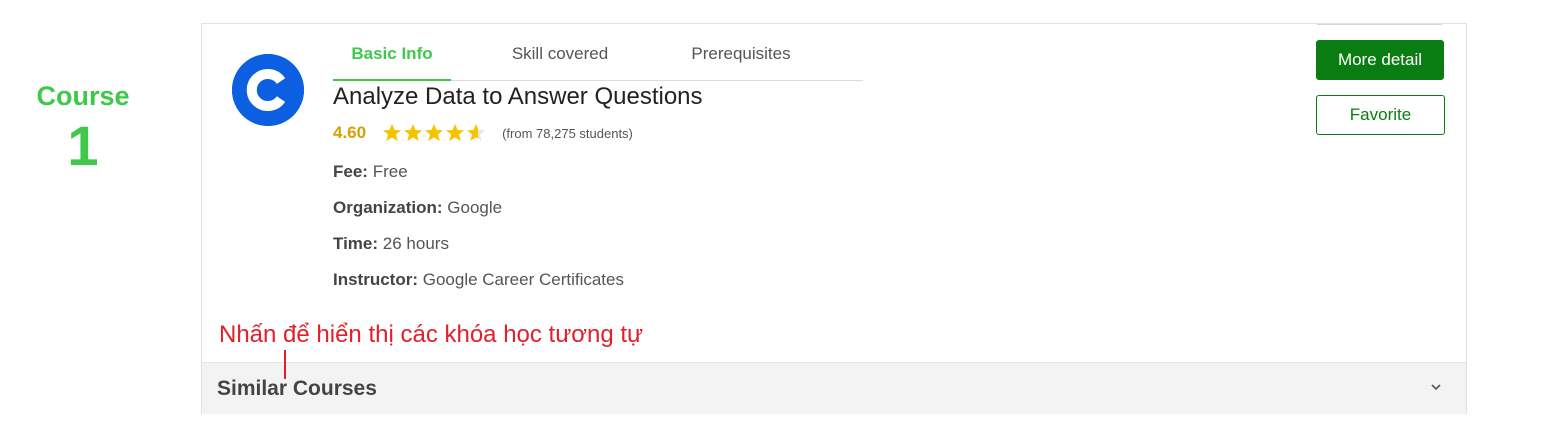 This screenshot has width=1565, height=431. What do you see at coordinates (1436, 387) in the screenshot?
I see `chevron-down-icon` at bounding box center [1436, 387].